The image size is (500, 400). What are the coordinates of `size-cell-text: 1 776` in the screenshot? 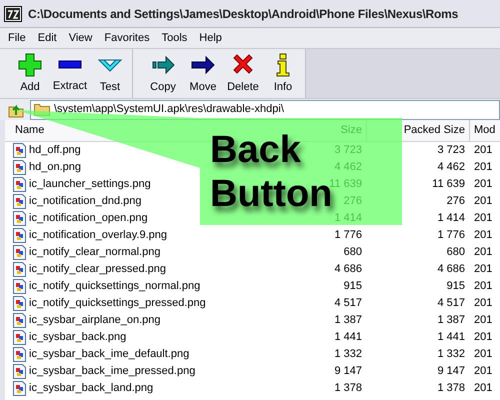 It's located at (348, 236).